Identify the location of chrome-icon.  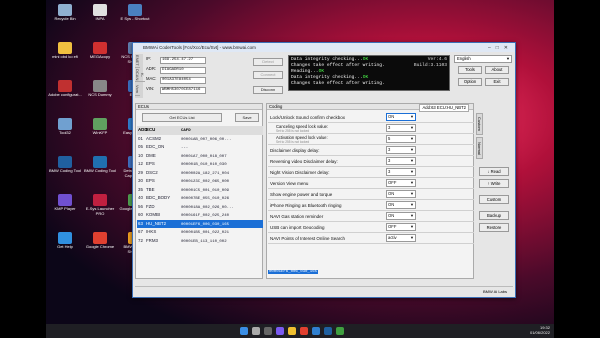
(304, 331).